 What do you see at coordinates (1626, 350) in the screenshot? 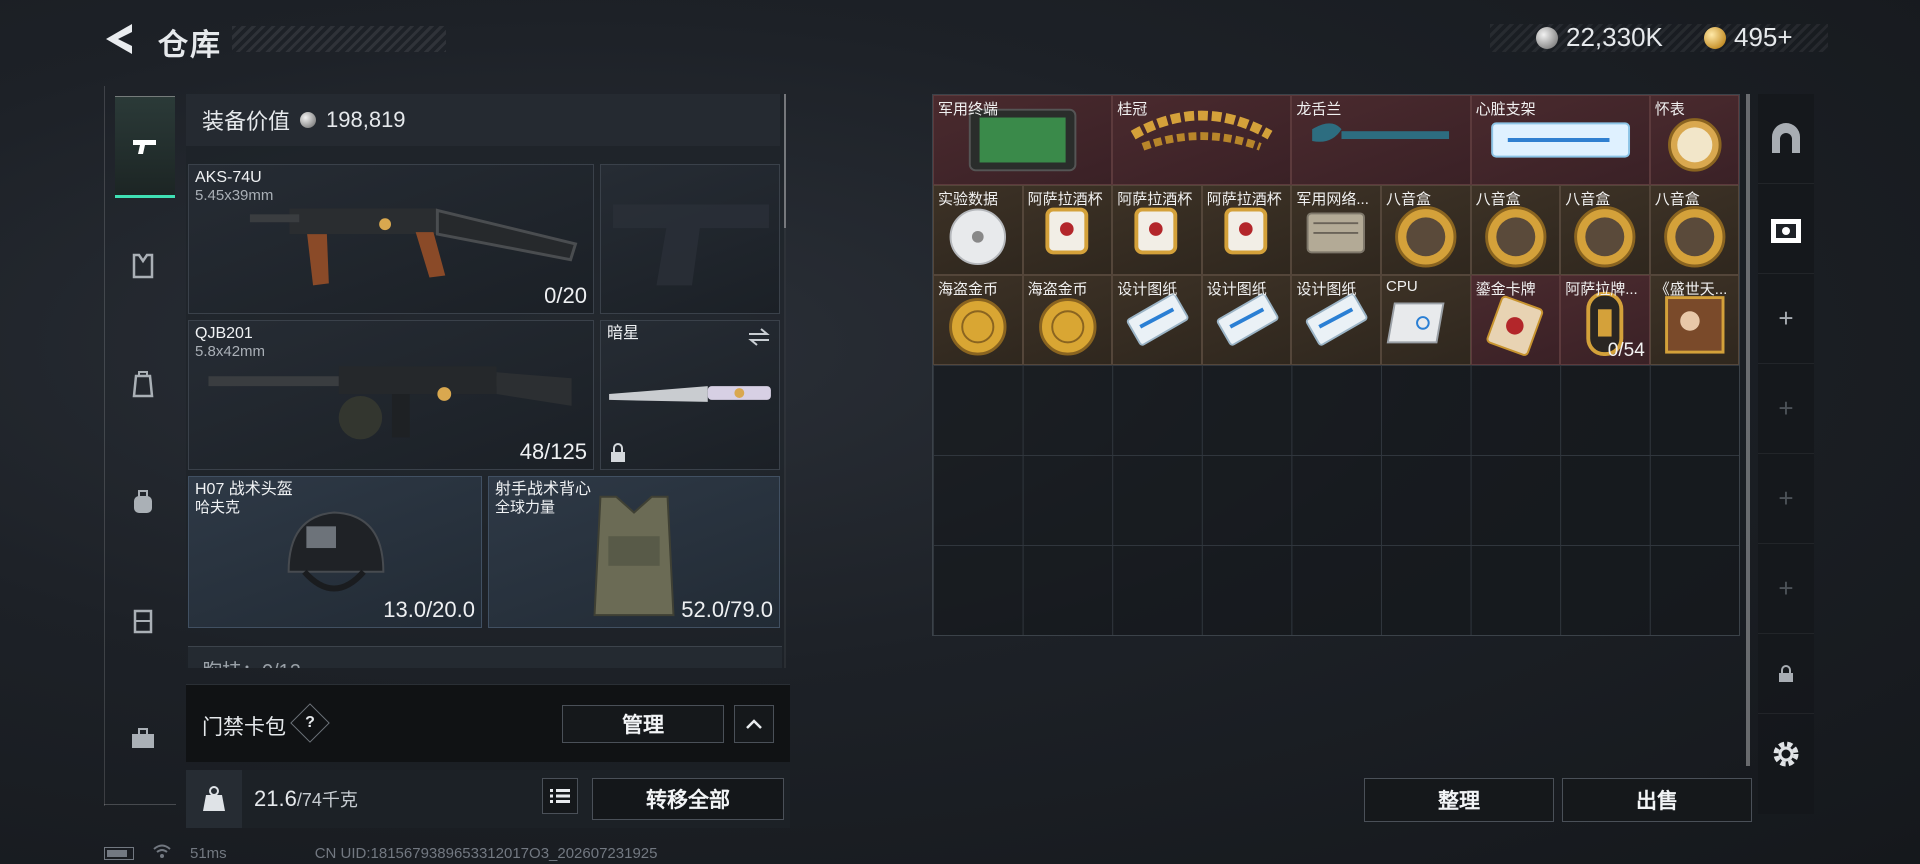
I see `stash-item-count: 0/54` at bounding box center [1626, 350].